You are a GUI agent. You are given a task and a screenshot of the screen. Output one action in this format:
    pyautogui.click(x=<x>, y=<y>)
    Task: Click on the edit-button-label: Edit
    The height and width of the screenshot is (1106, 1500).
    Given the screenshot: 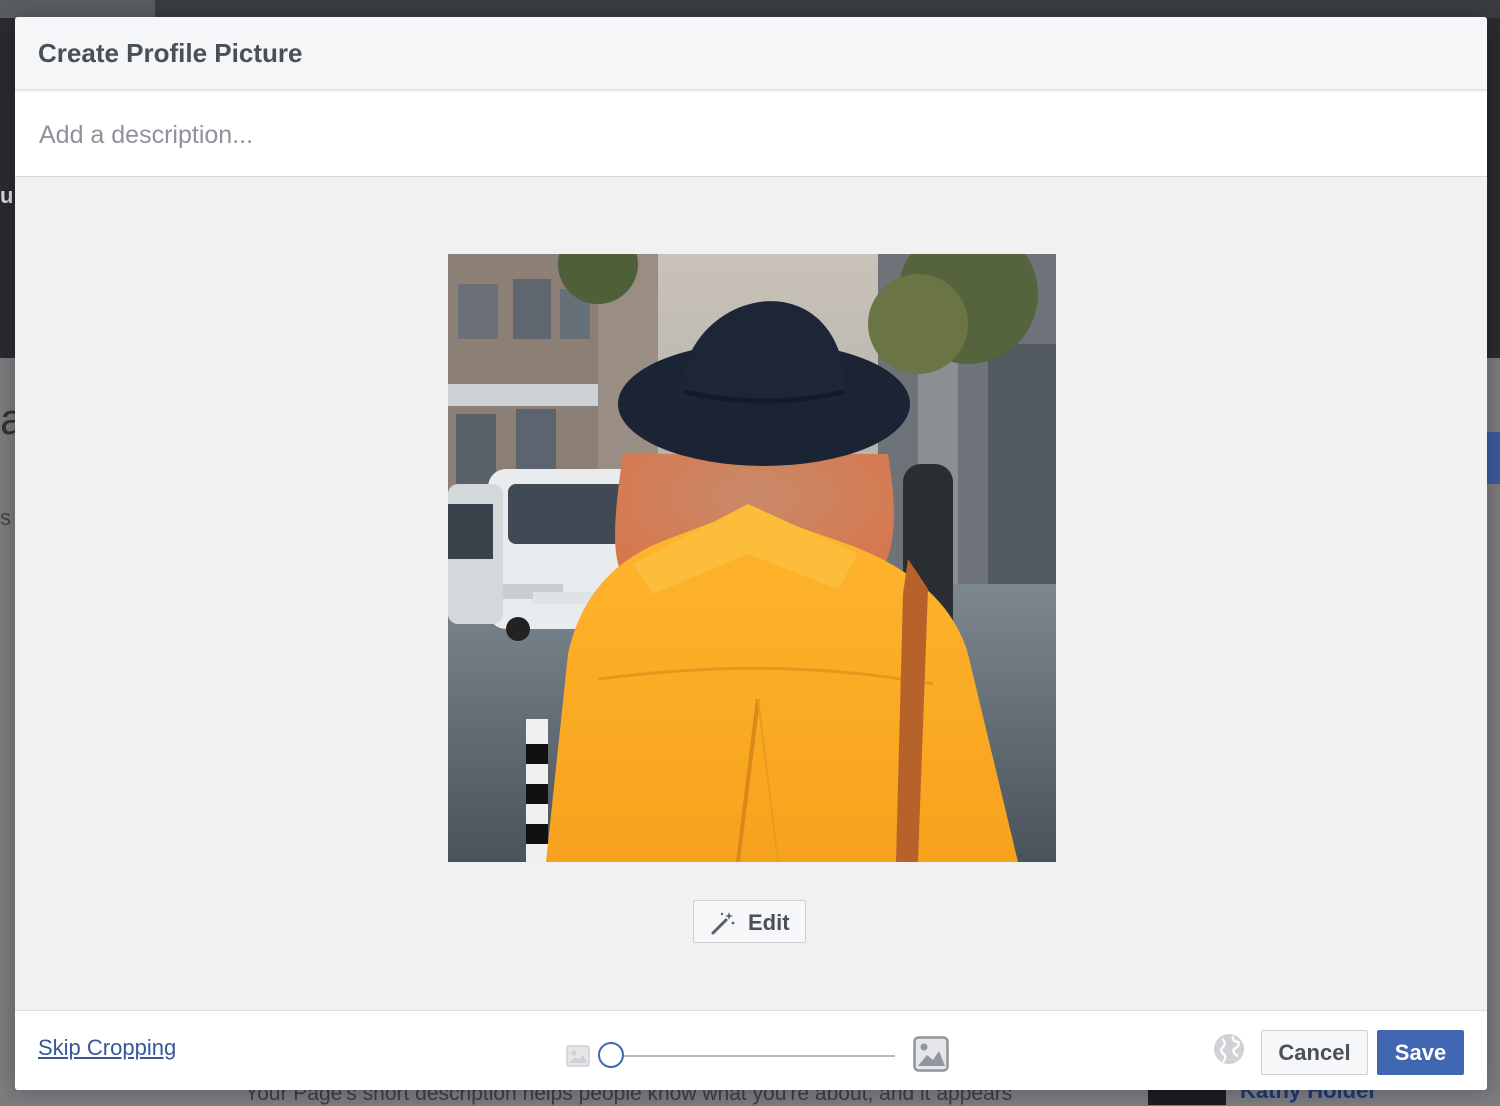 What is the action you would take?
    pyautogui.click(x=769, y=922)
    